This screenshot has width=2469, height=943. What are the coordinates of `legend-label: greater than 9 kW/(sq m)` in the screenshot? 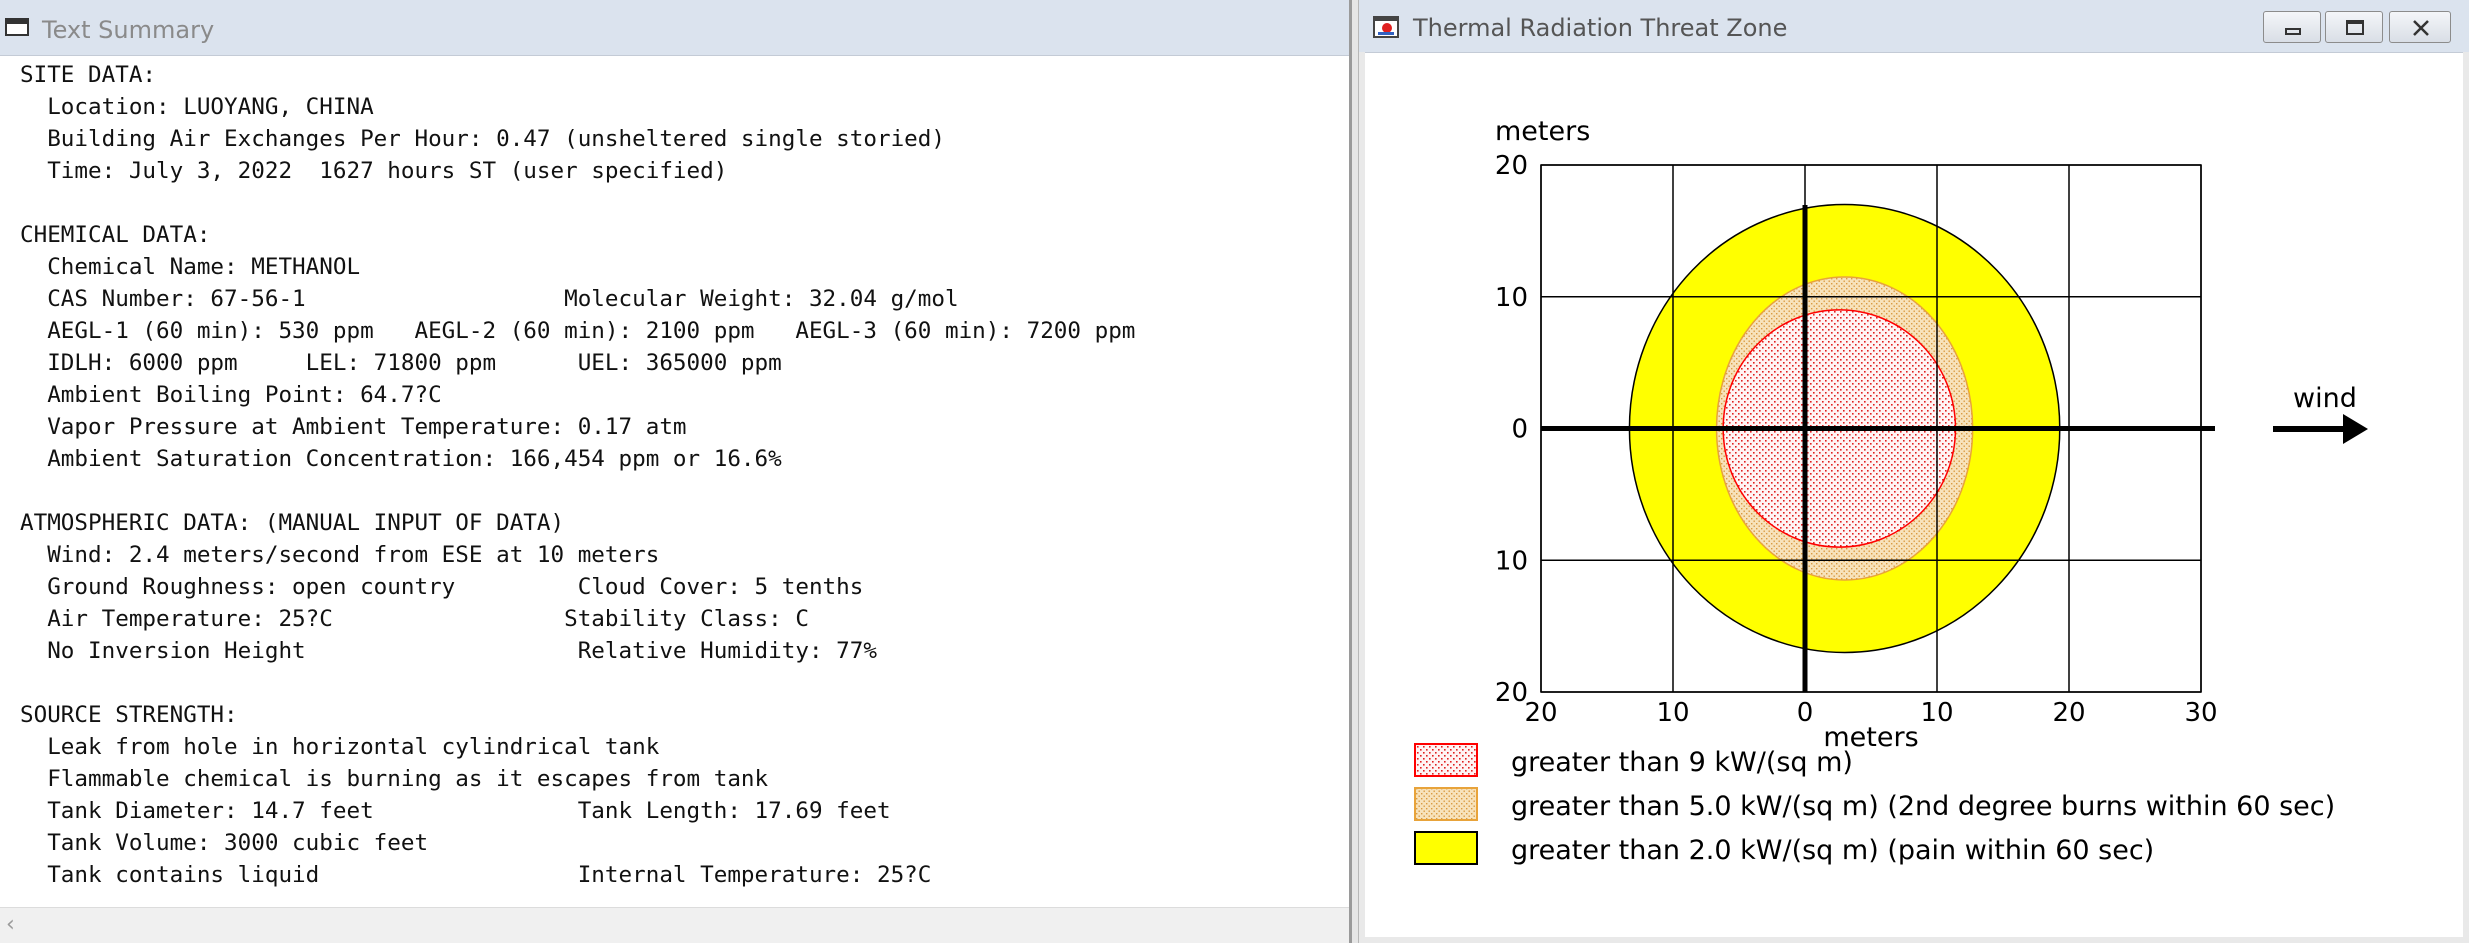 It's located at (1682, 762).